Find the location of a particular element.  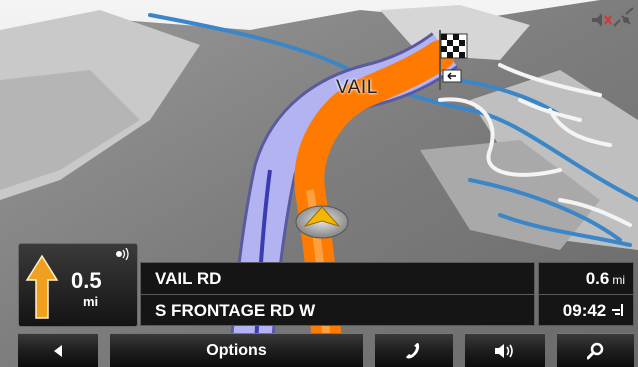

phone-button is located at coordinates (414, 350).